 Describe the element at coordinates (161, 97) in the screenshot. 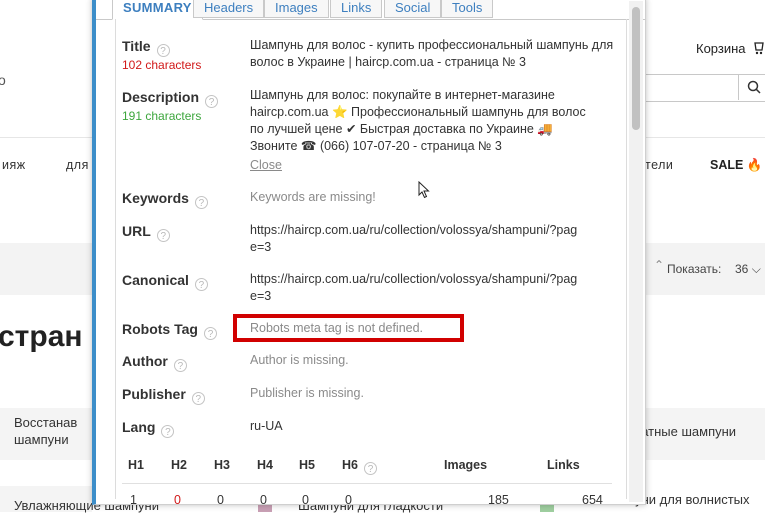

I see `description-label-text: Description` at that location.